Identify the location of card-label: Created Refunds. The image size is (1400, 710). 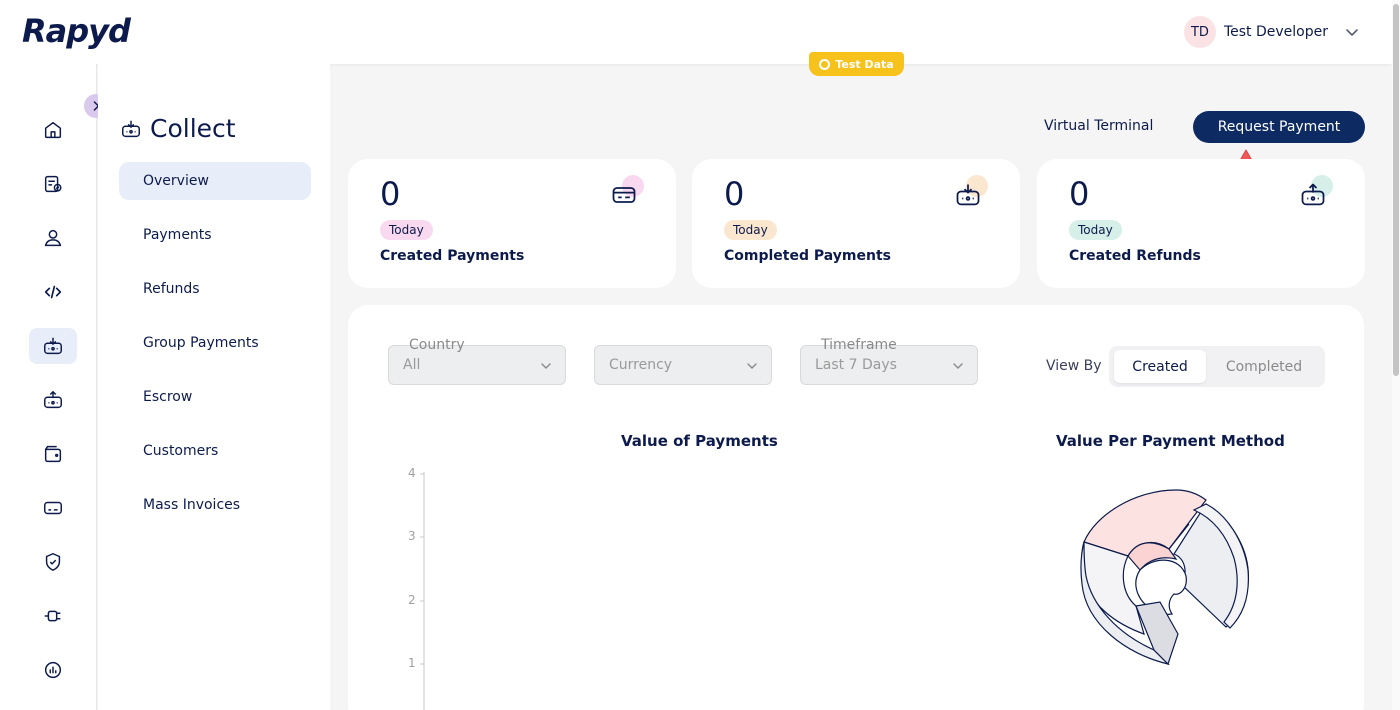
(1135, 256).